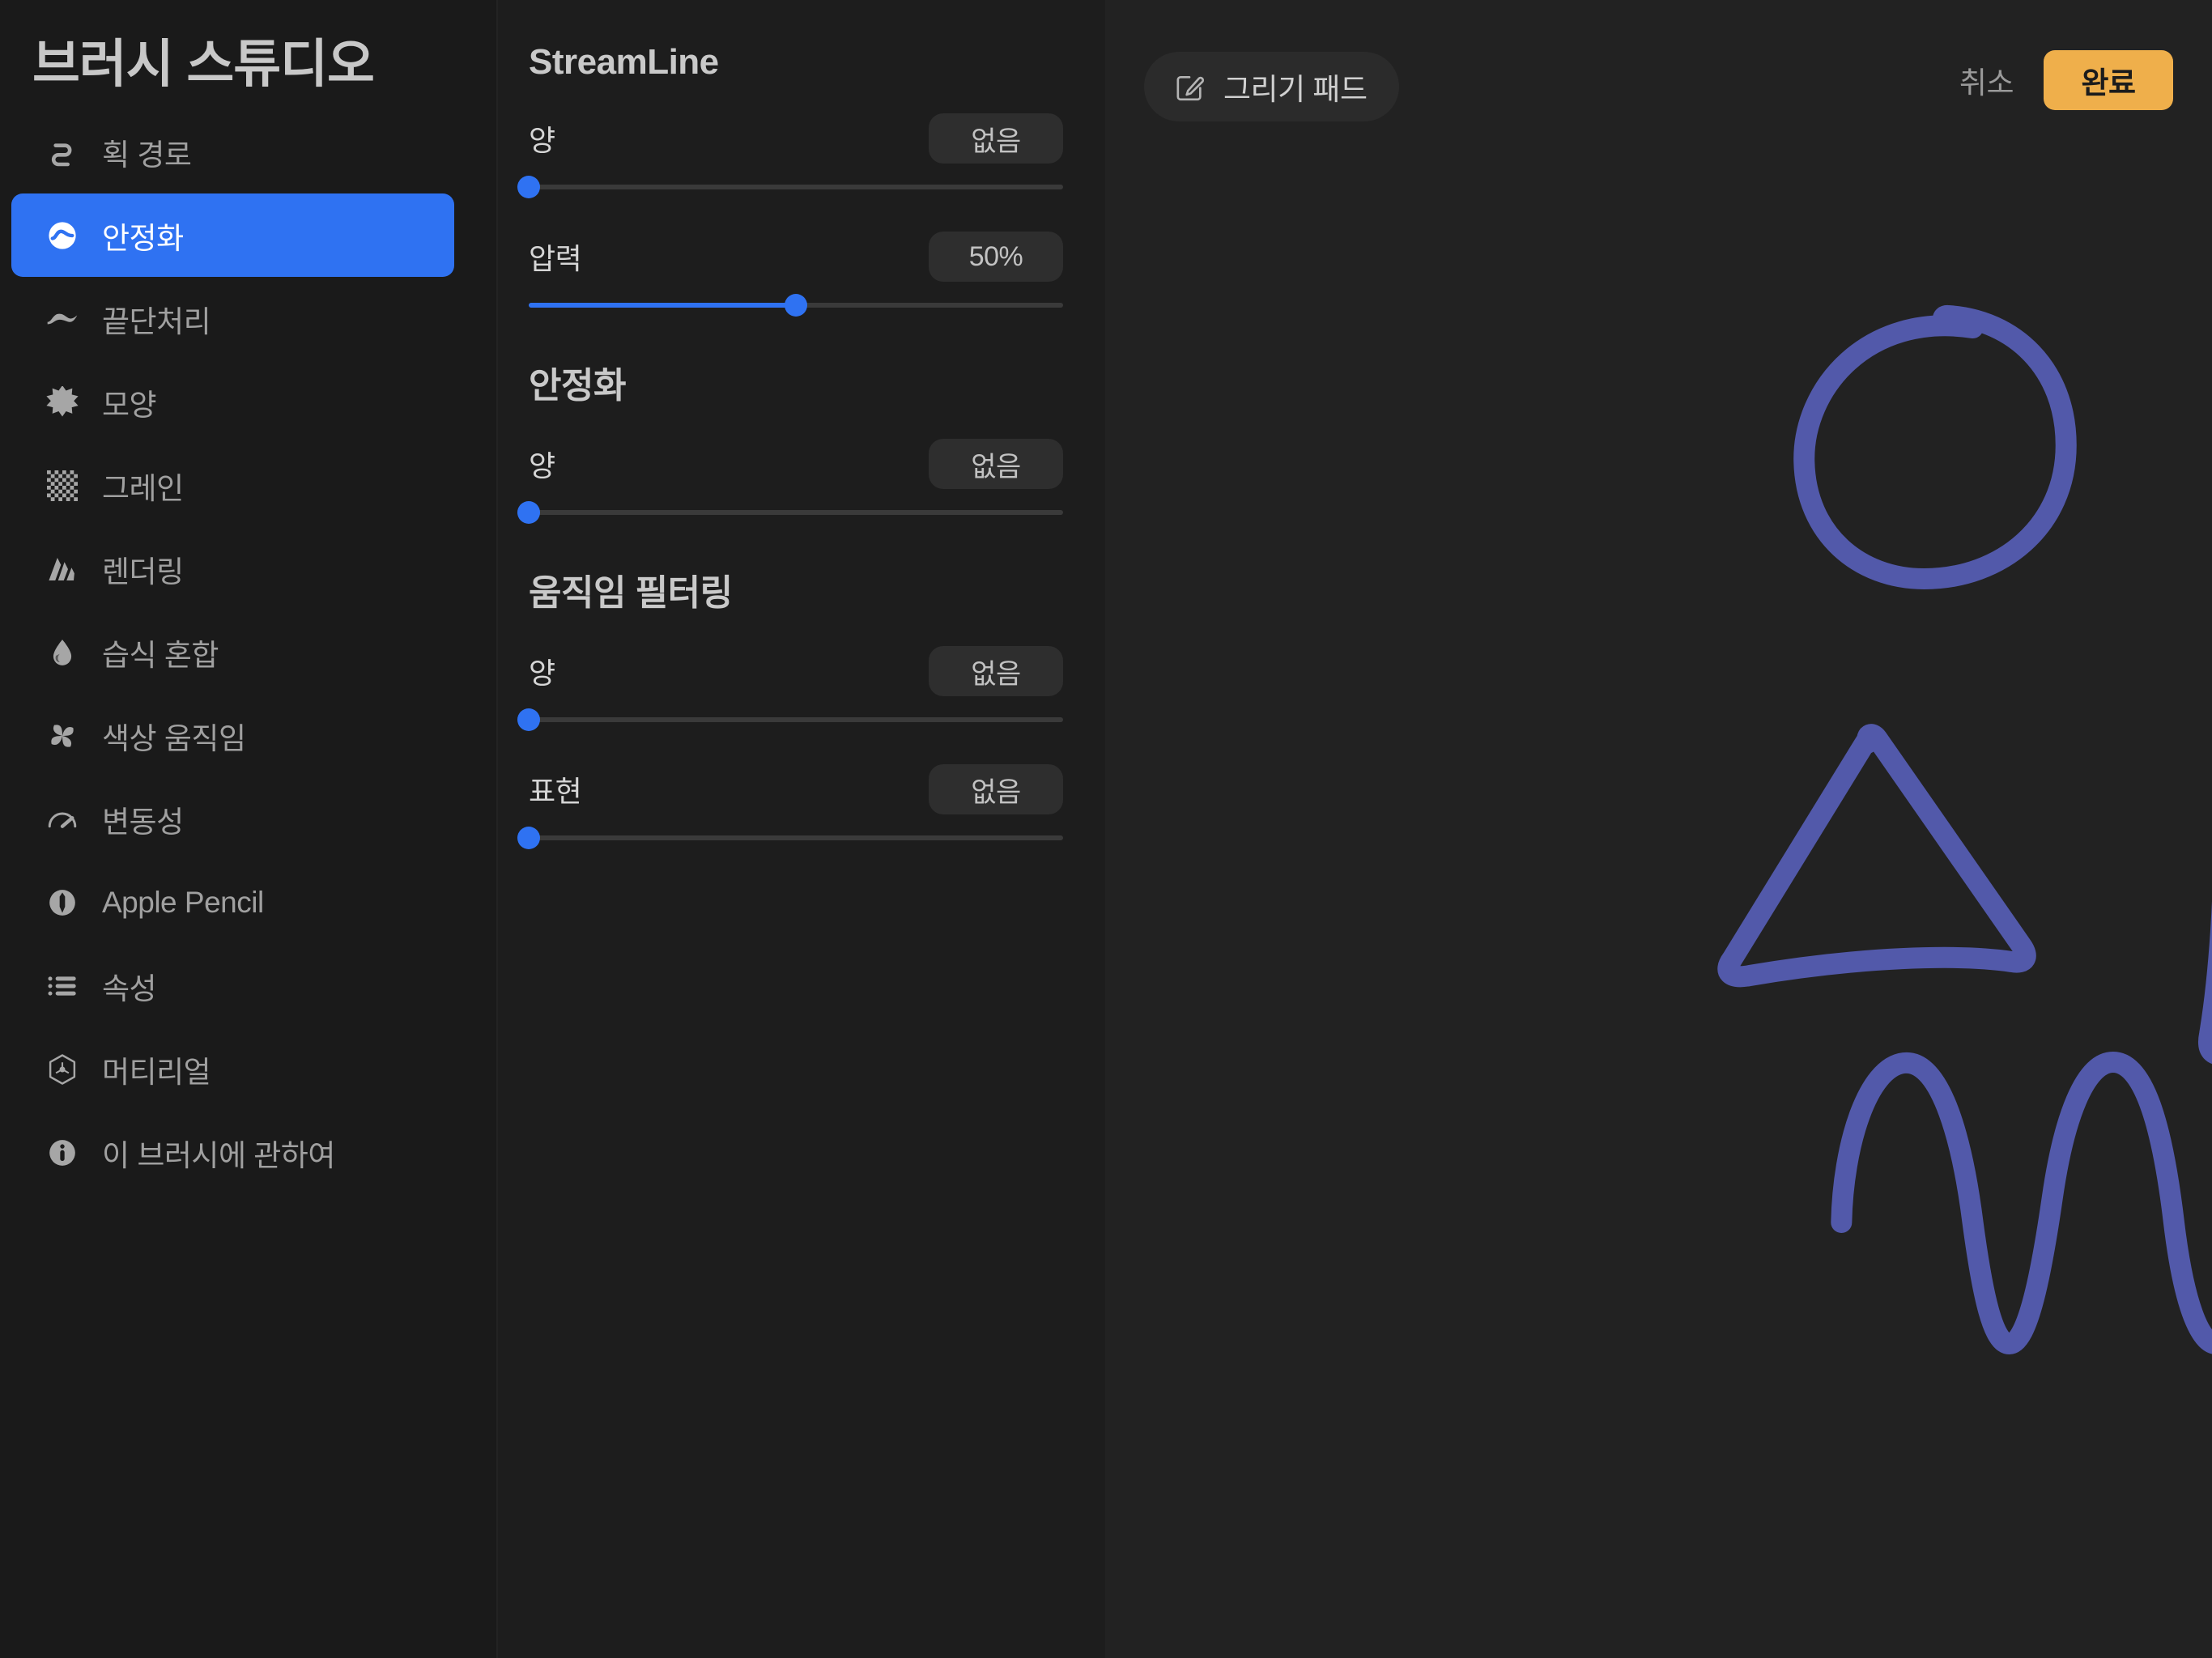  Describe the element at coordinates (232, 985) in the screenshot. I see `sidebar-item-properties: 속성` at that location.